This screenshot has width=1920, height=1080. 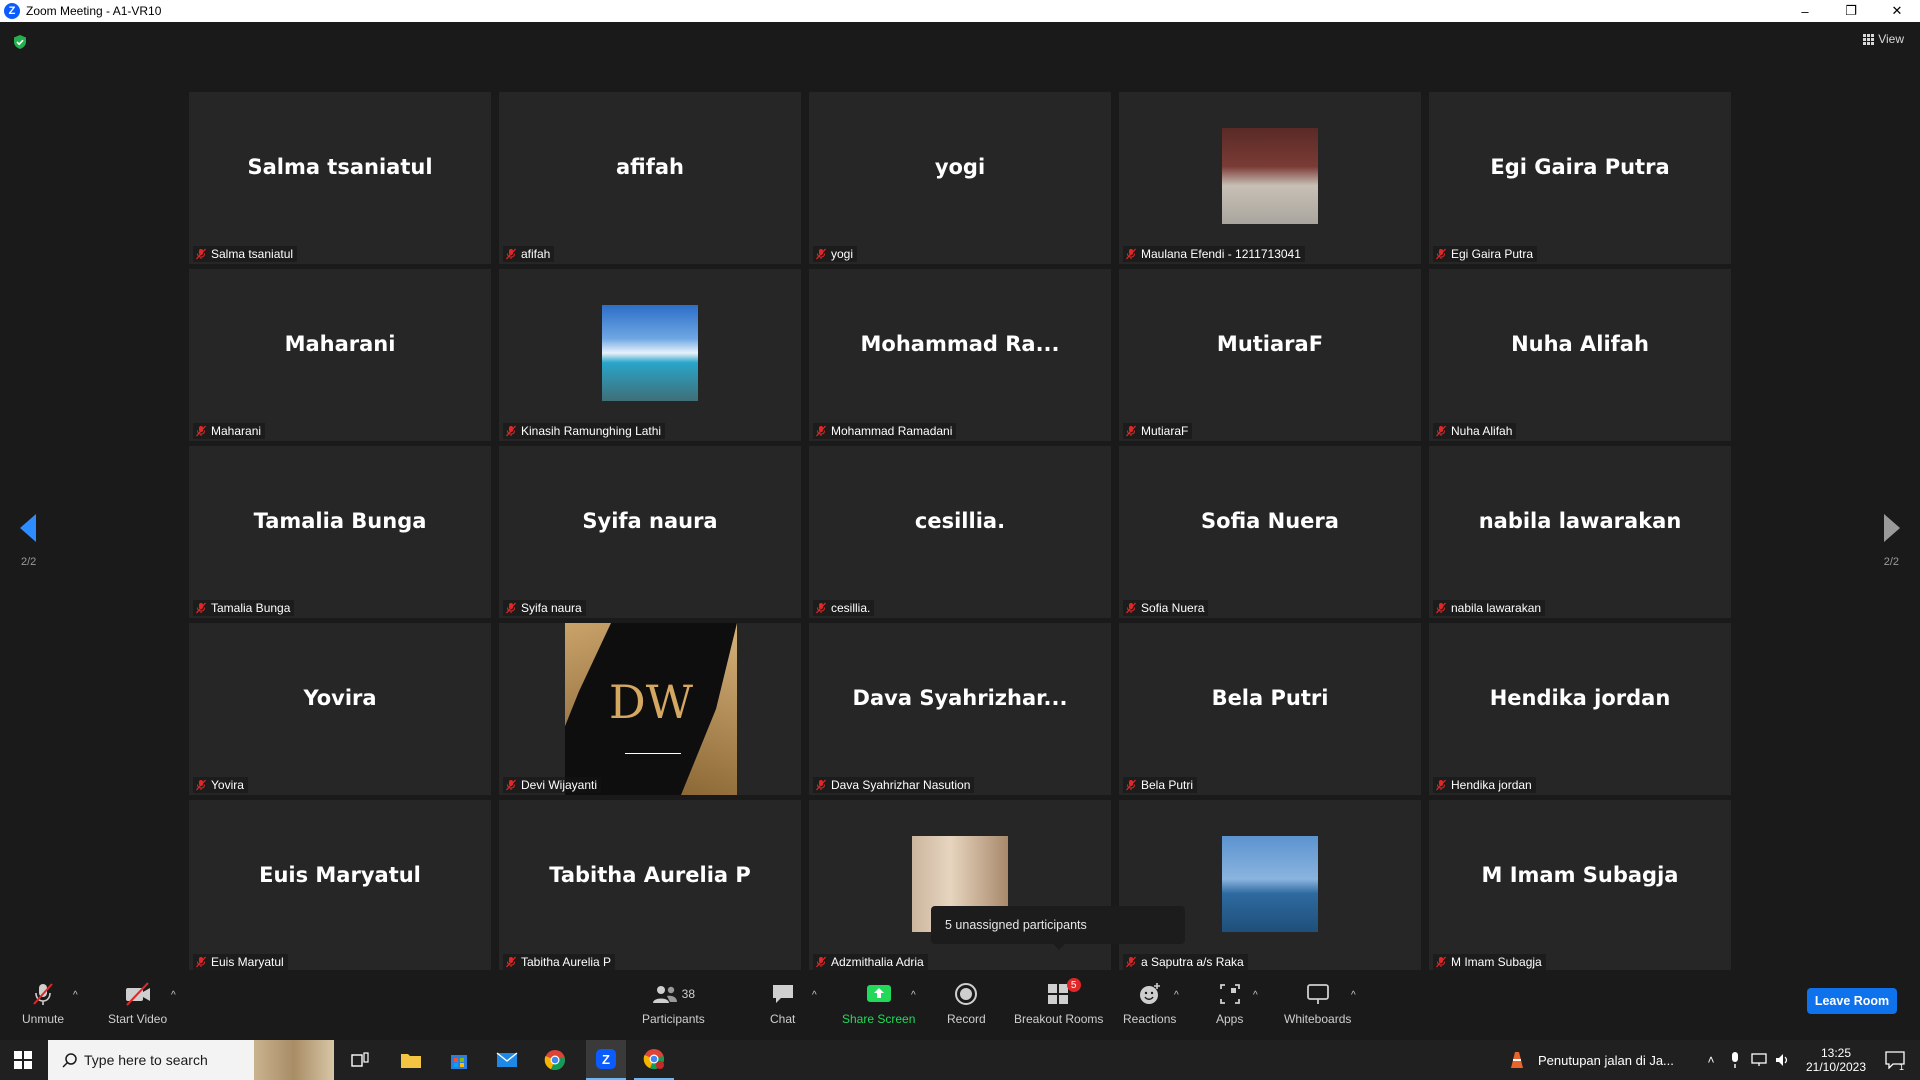 I want to click on whiteboards-button: Whiteboards, so click(x=1317, y=1003).